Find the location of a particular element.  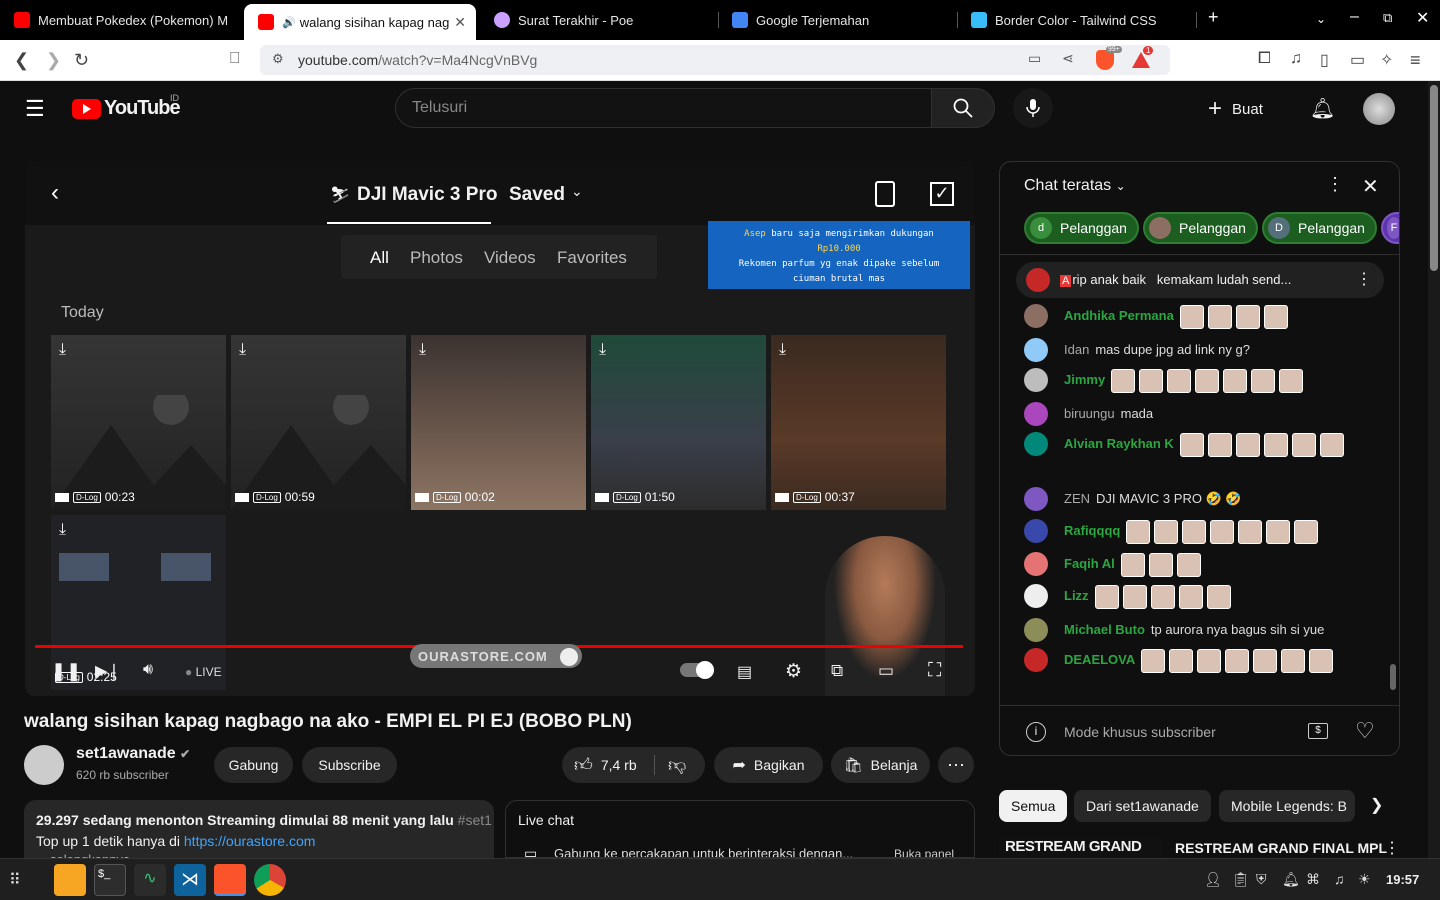

bookmark-icon: ⎕ is located at coordinates (235, 59).